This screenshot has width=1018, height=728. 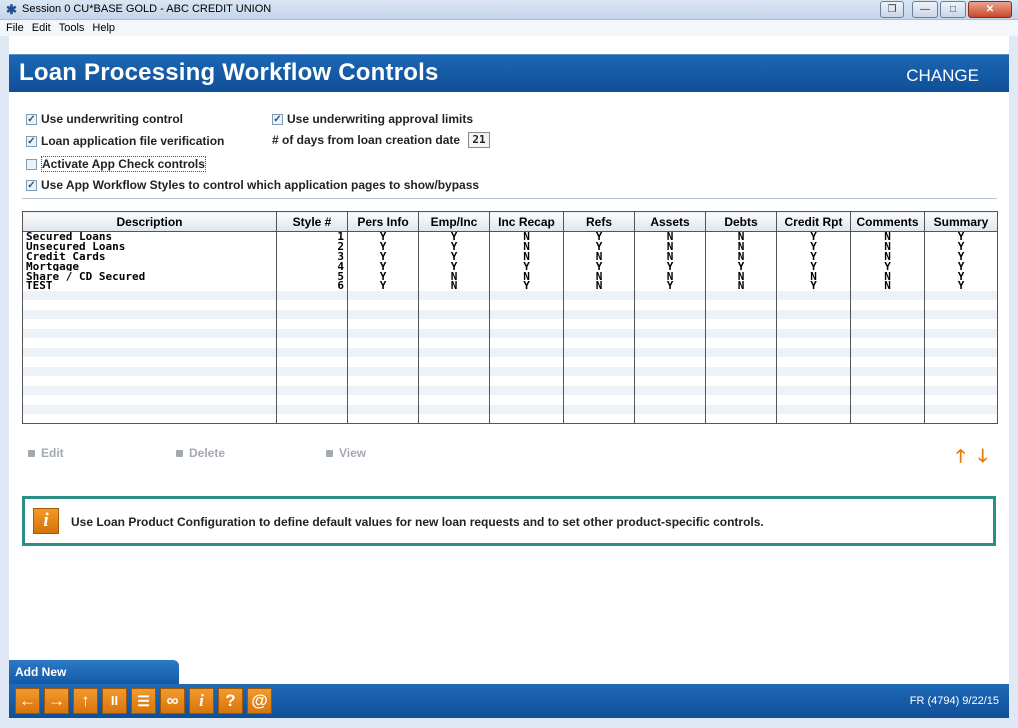 What do you see at coordinates (510, 256) in the screenshot?
I see `table-row: Credit Cards 3 Y Y N N N N Y N Y` at bounding box center [510, 256].